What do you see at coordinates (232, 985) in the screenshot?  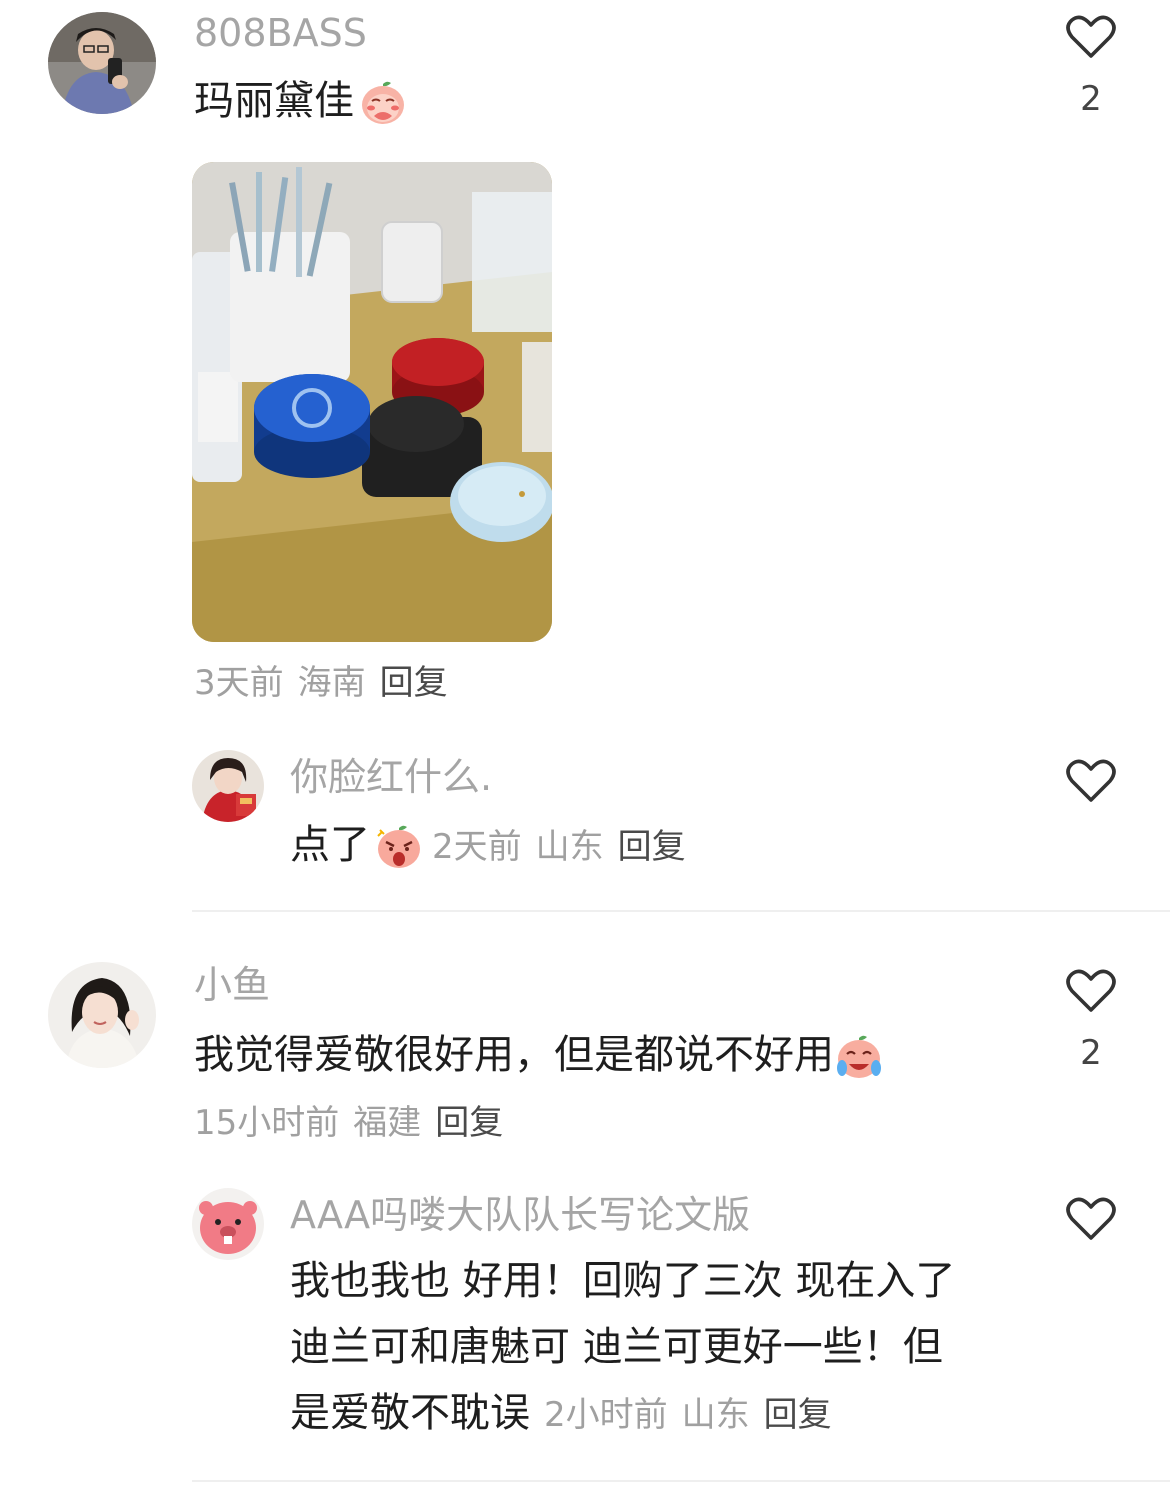 I see `comment-username: 小鱼` at bounding box center [232, 985].